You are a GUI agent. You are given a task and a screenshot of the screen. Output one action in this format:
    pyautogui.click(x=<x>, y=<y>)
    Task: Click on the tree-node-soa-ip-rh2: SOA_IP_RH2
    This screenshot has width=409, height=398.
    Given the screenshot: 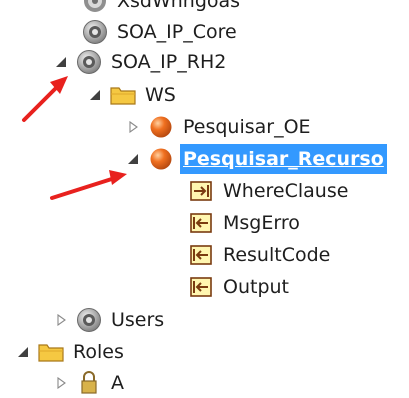 What is the action you would take?
    pyautogui.click(x=141, y=62)
    